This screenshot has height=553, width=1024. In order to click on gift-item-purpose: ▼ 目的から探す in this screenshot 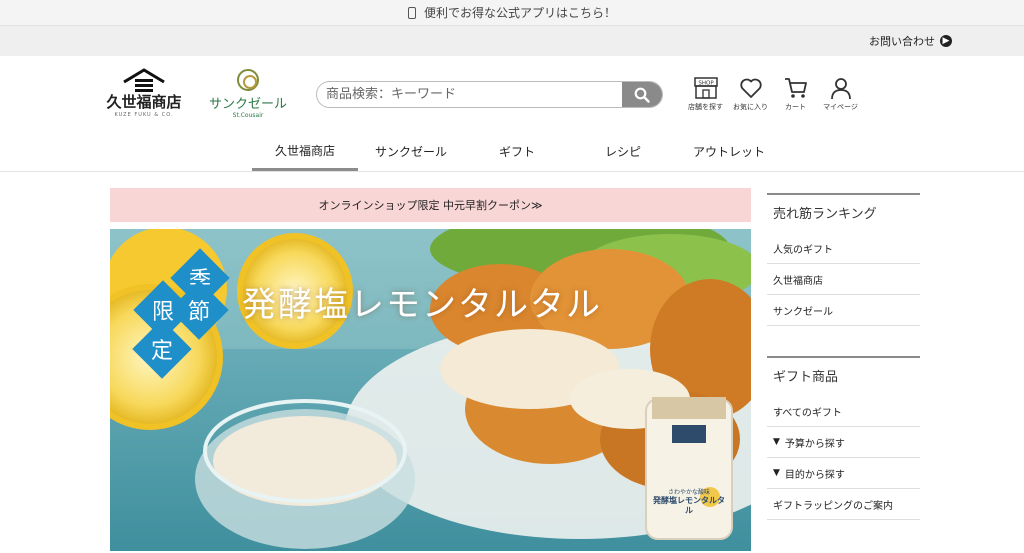, I will do `click(843, 473)`.